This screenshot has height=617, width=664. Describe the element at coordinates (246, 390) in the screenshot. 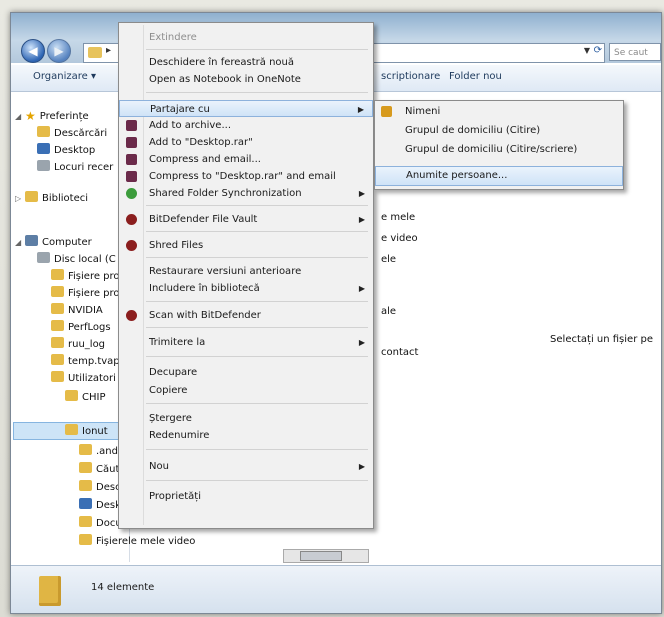

I see `menu-item-copy: Copiere` at that location.